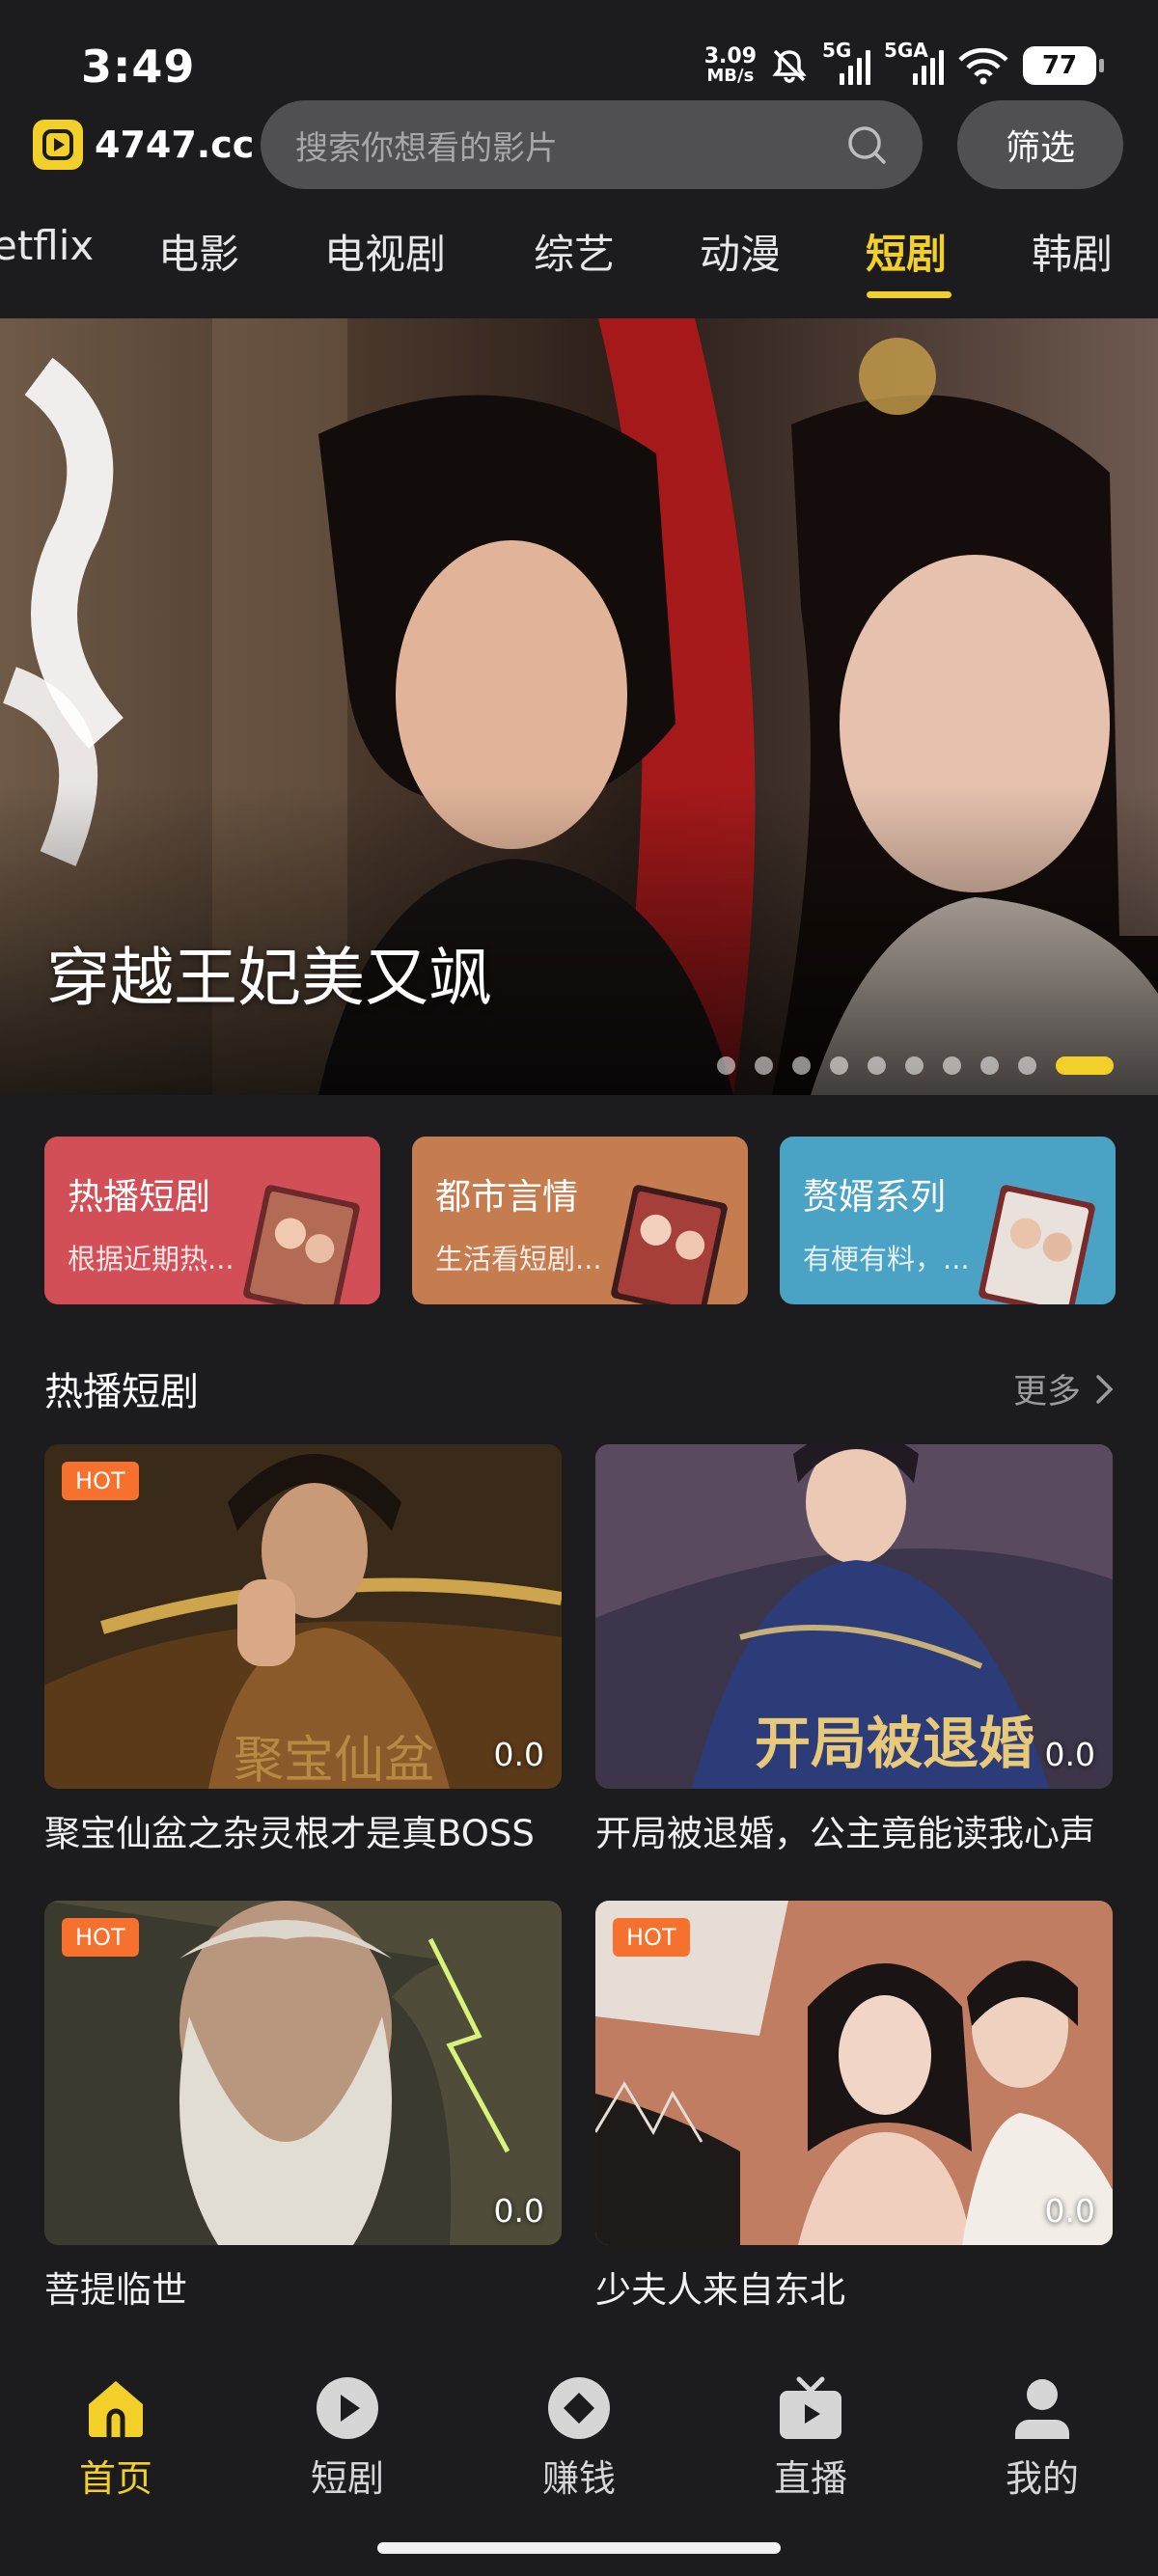 This screenshot has height=2576, width=1158. Describe the element at coordinates (175, 144) in the screenshot. I see `logo-text: 4747.cc` at that location.